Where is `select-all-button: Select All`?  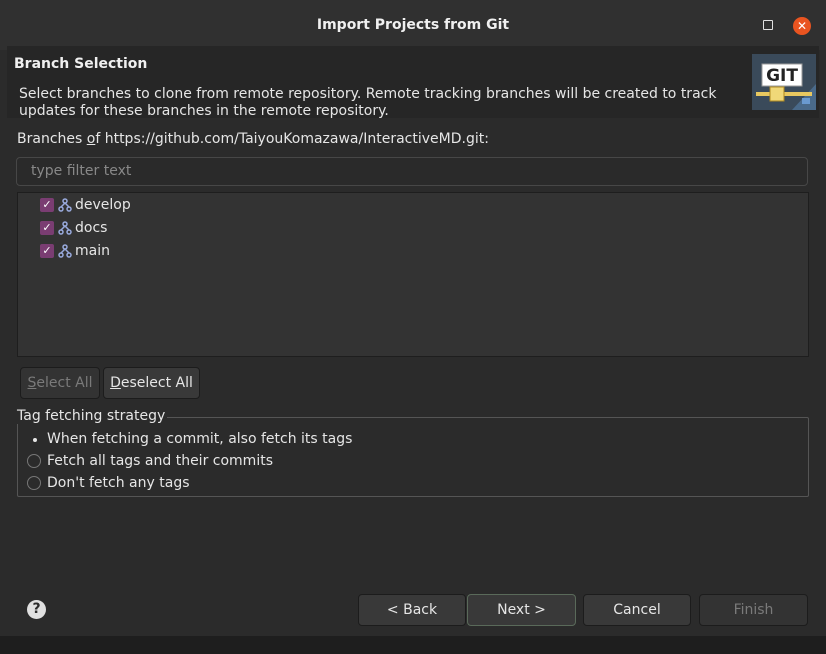
select-all-button: Select All is located at coordinates (60, 383).